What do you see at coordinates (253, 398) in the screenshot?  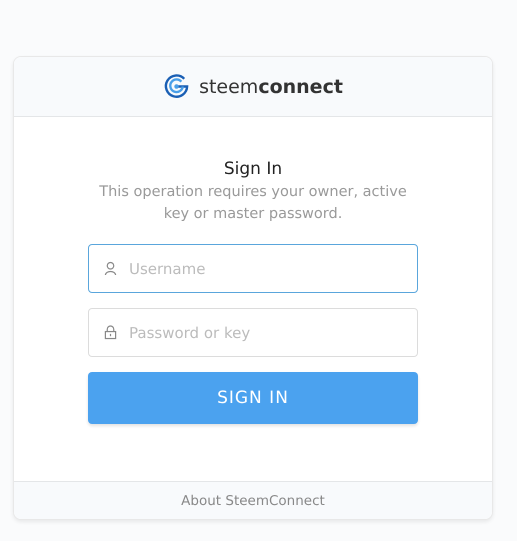 I see `sign-in-button: SIGN IN` at bounding box center [253, 398].